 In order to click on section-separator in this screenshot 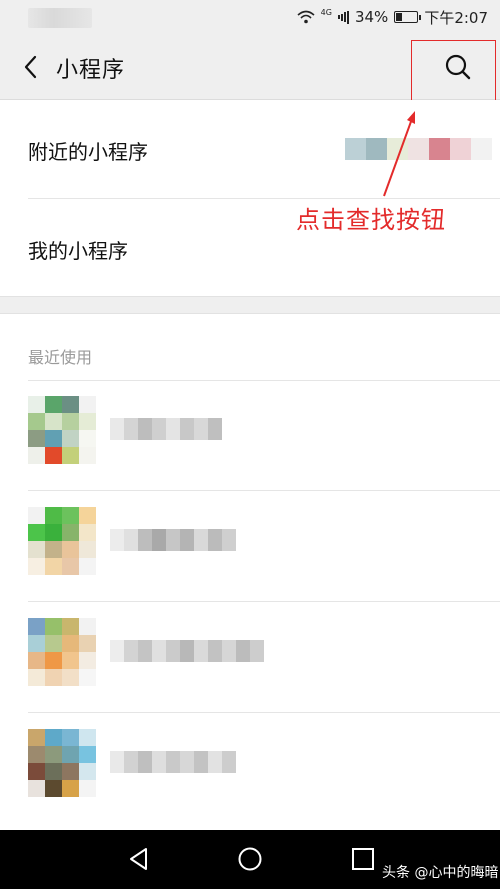, I will do `click(250, 305)`.